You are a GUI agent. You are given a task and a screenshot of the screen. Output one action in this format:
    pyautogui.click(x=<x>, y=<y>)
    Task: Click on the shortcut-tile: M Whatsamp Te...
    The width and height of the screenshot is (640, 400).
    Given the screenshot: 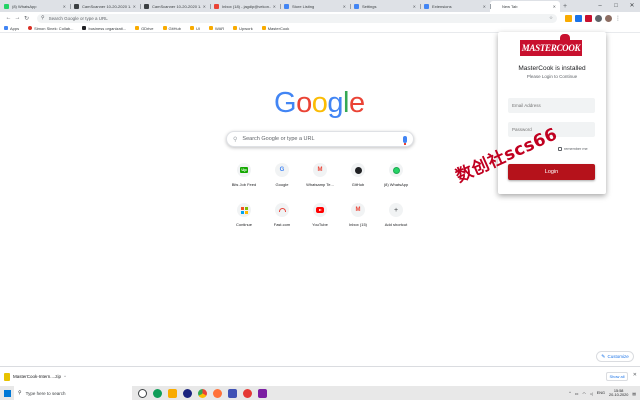 What is the action you would take?
    pyautogui.click(x=320, y=175)
    